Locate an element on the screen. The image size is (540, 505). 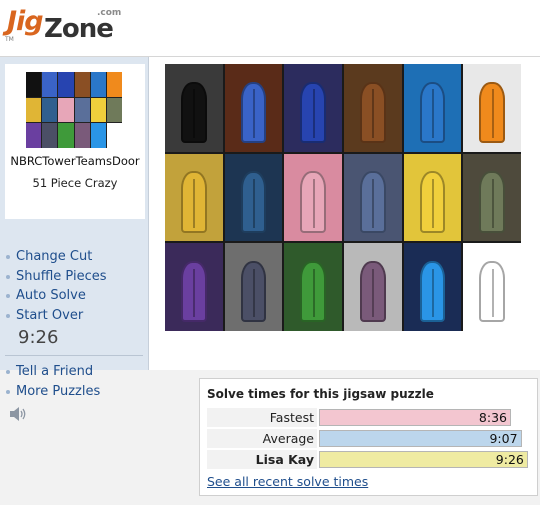
solve-row-label: Fastest is located at coordinates (262, 417).